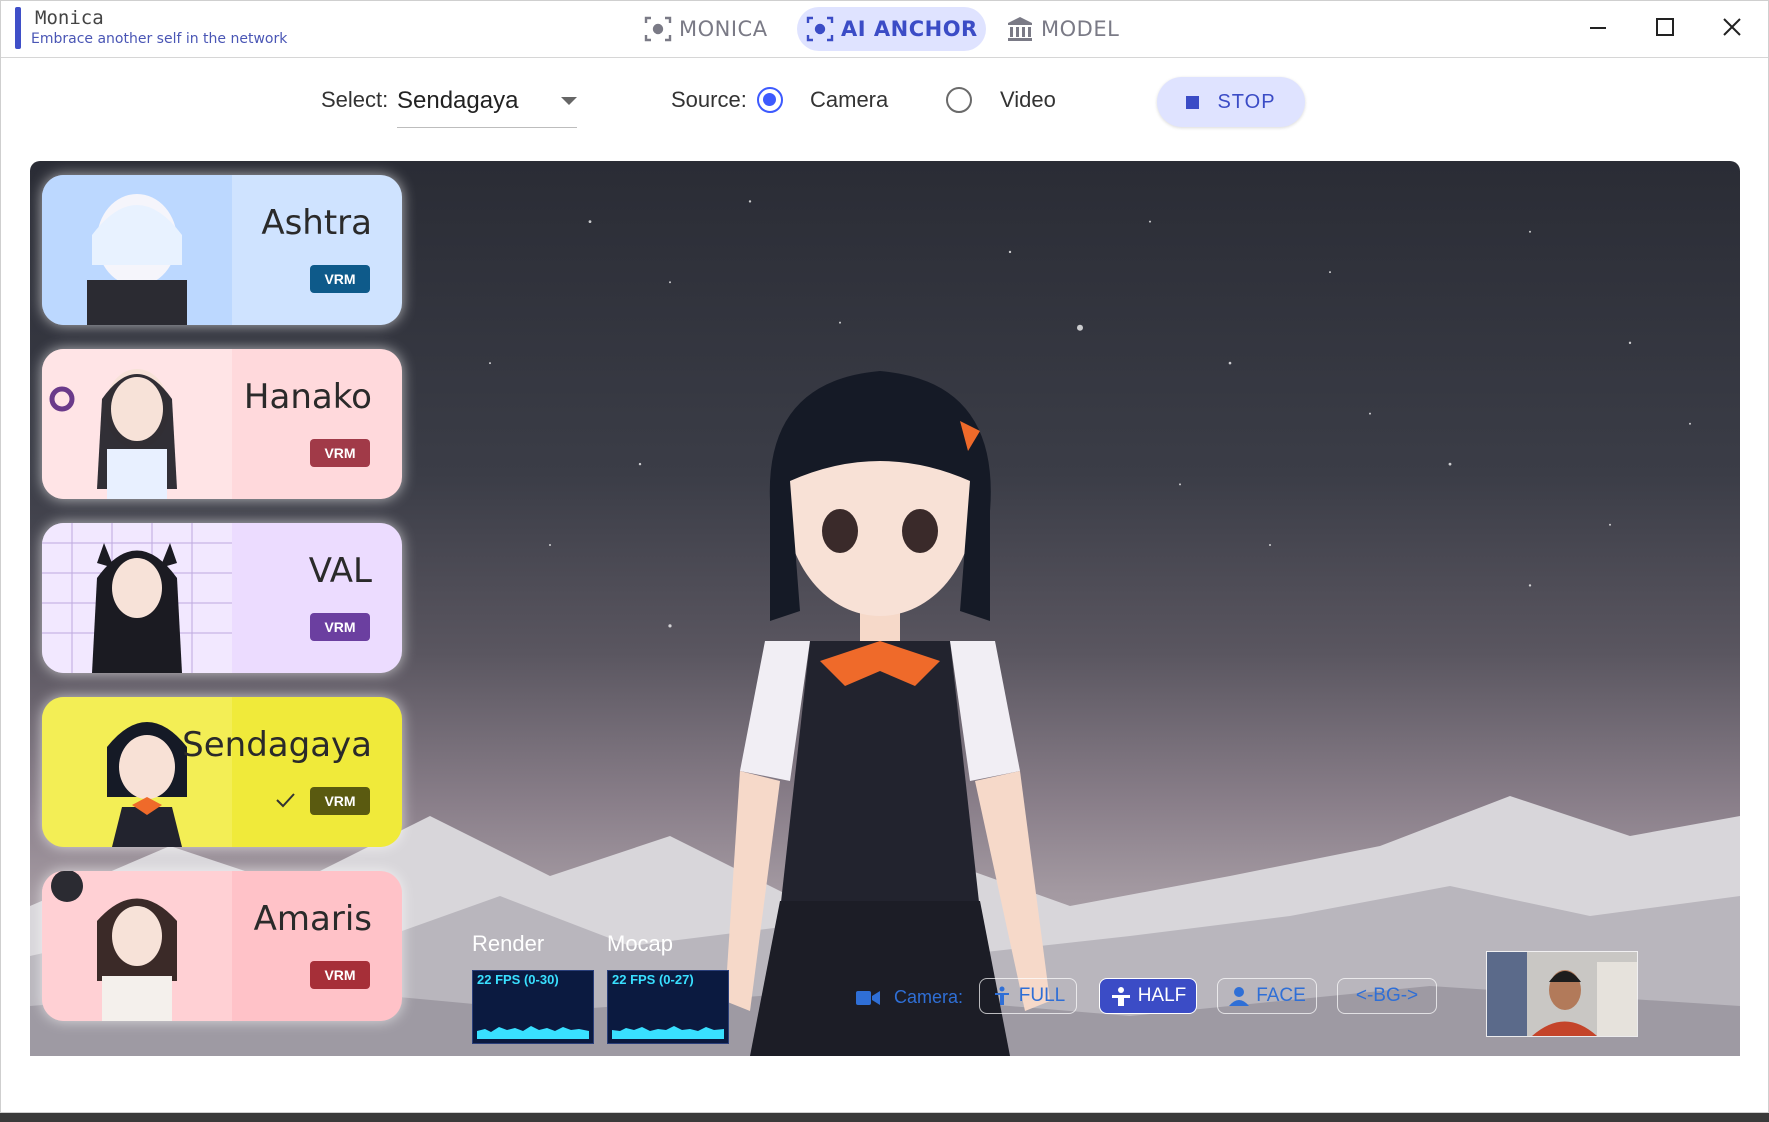  I want to click on close-button, so click(1732, 27).